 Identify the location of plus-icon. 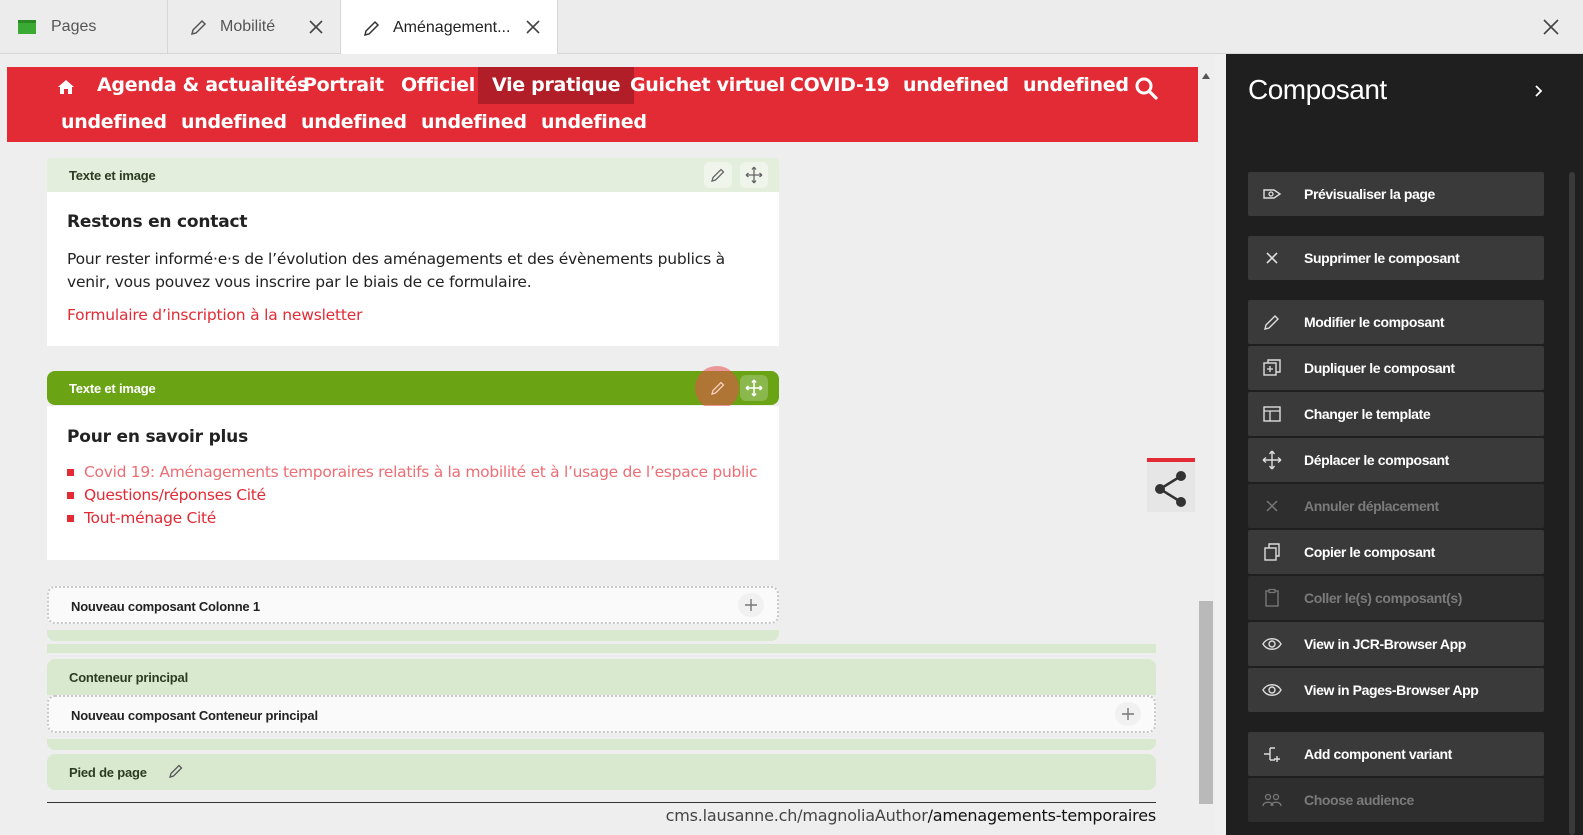
(1128, 714).